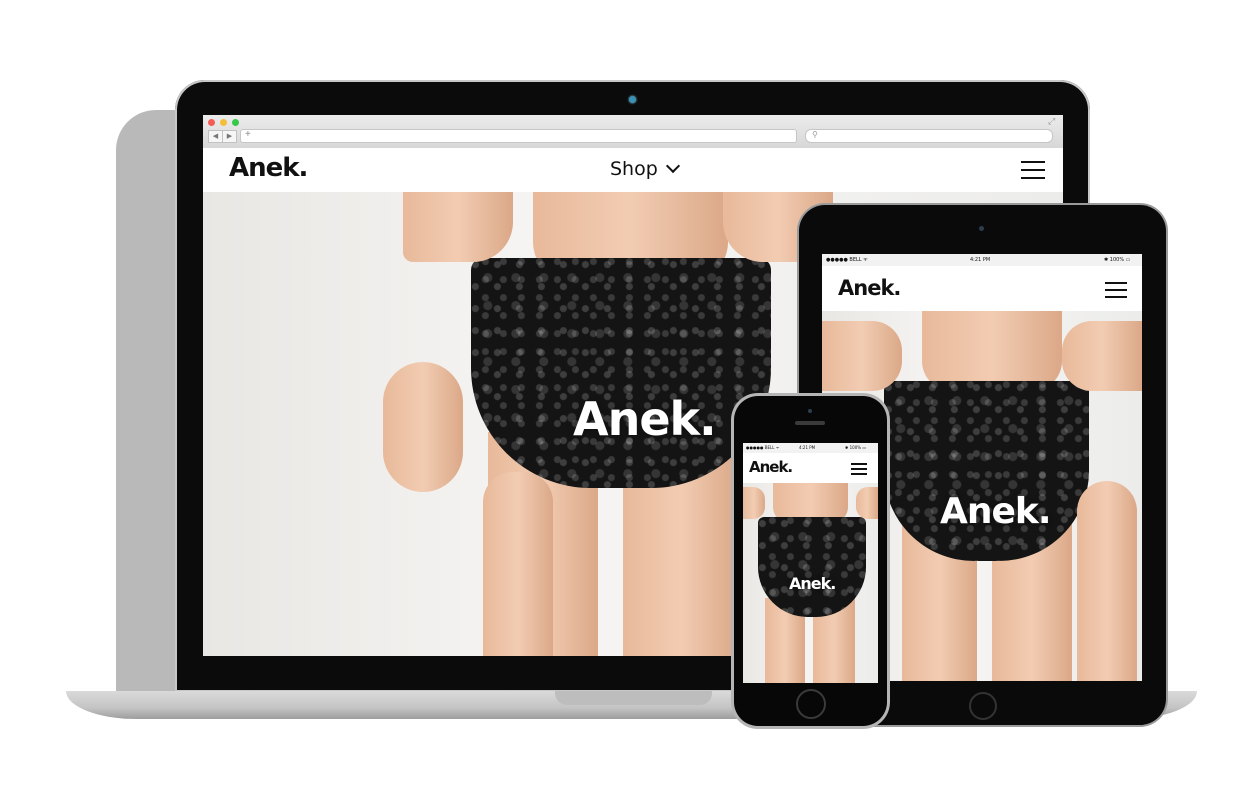 This screenshot has width=1248, height=786. Describe the element at coordinates (518, 136) in the screenshot. I see `address-bar: +` at that location.